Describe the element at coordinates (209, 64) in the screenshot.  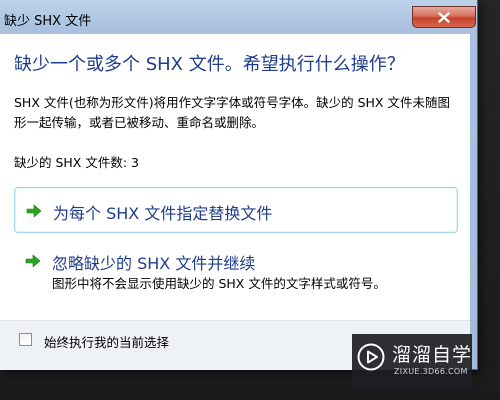
I see `dialog-heading: 缺少一个或多个 SHX 文件。希望执行什么操作？` at that location.